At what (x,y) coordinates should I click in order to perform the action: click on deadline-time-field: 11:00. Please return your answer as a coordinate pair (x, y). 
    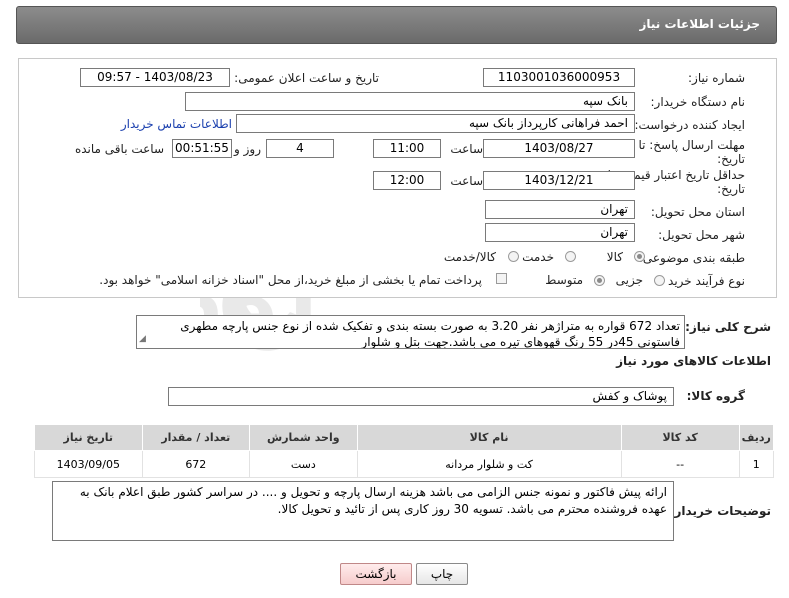
    Looking at the image, I should click on (407, 148).